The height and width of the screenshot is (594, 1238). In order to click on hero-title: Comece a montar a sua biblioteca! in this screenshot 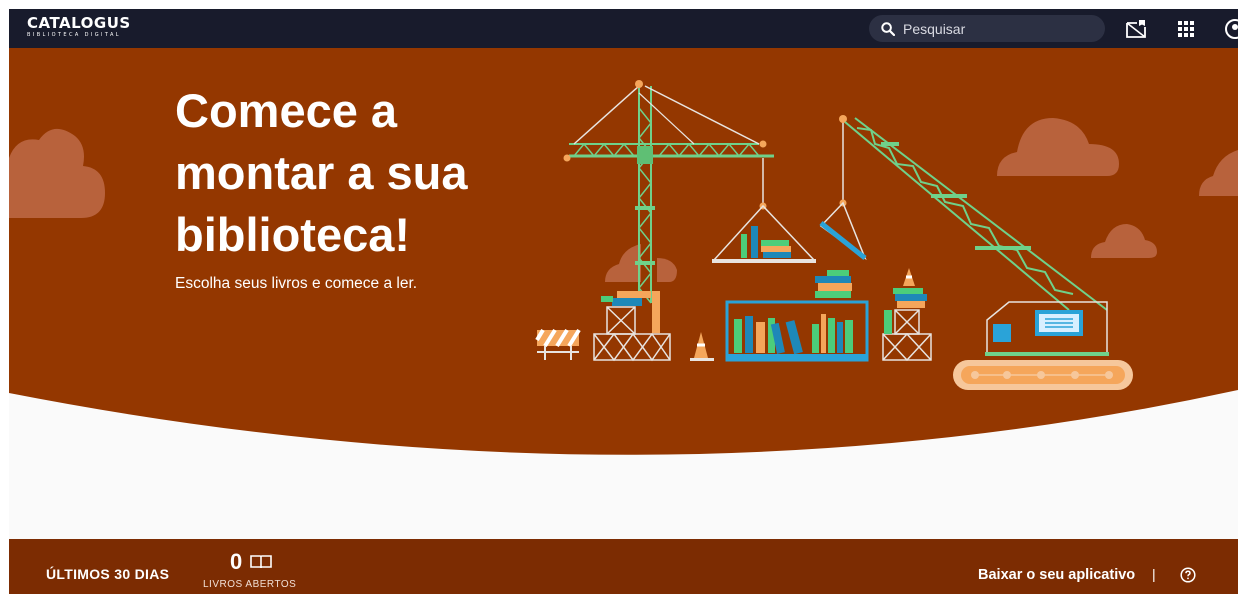, I will do `click(355, 173)`.